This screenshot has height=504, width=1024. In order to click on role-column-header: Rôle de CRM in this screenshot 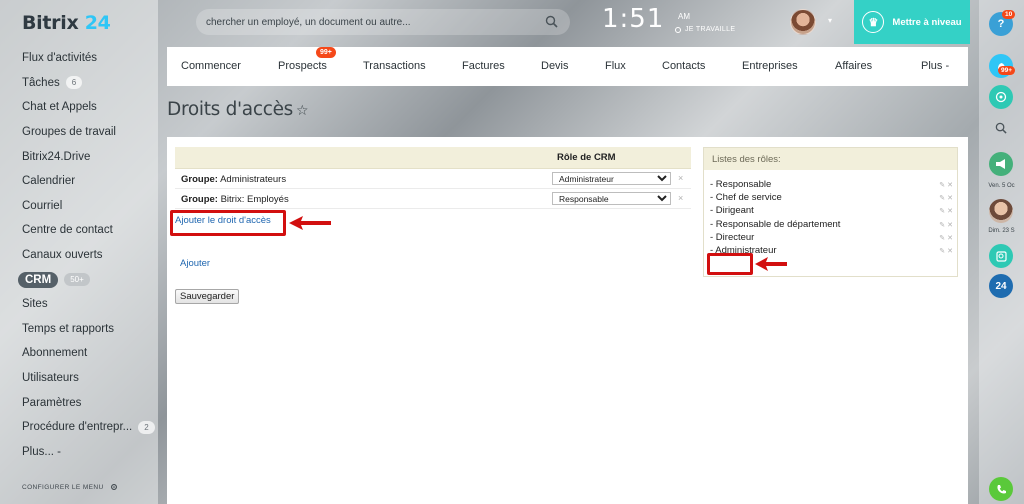, I will do `click(586, 157)`.